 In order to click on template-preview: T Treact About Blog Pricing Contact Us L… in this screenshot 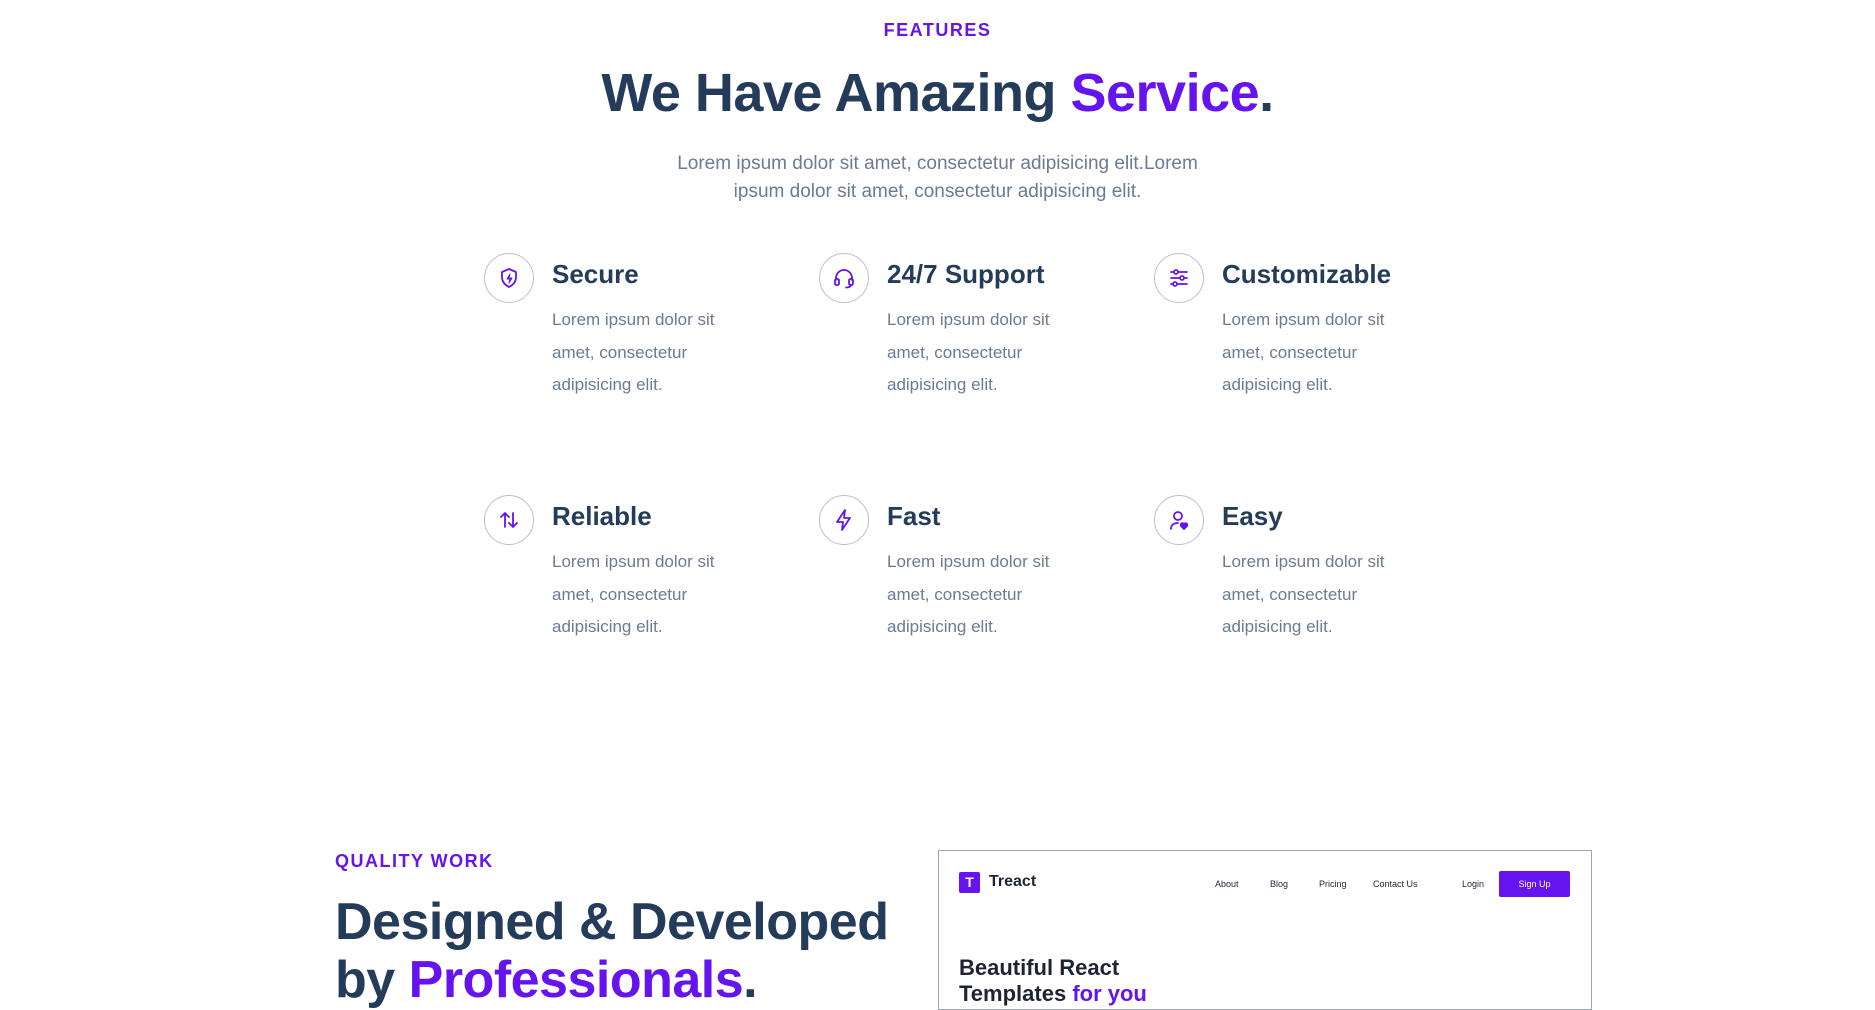, I will do `click(1265, 930)`.